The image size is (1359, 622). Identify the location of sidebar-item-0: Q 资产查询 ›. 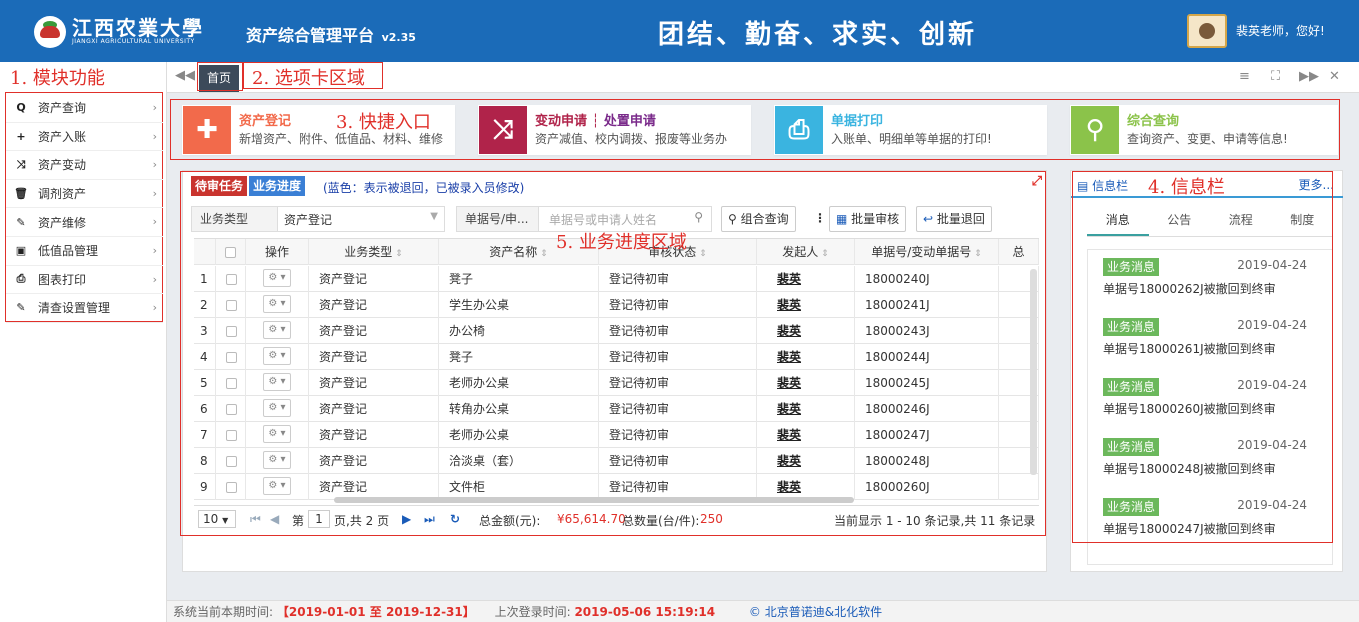
(84, 108).